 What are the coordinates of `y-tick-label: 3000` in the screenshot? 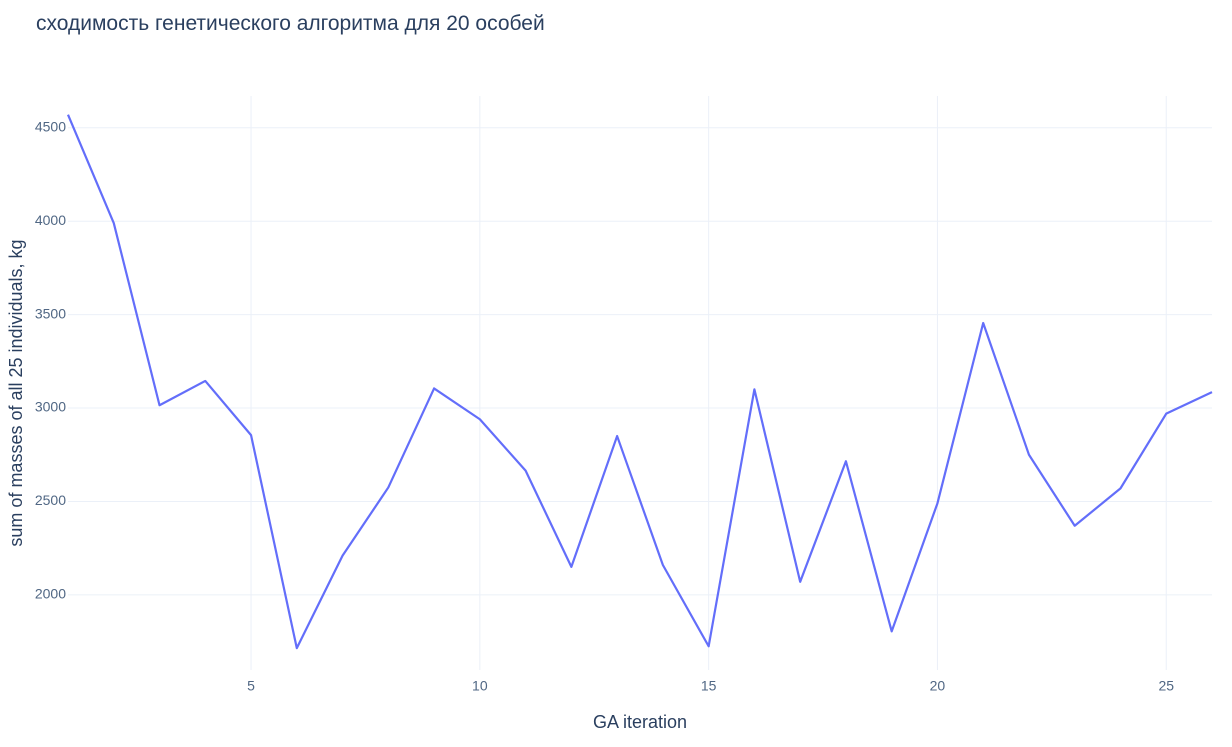 It's located at (50, 407).